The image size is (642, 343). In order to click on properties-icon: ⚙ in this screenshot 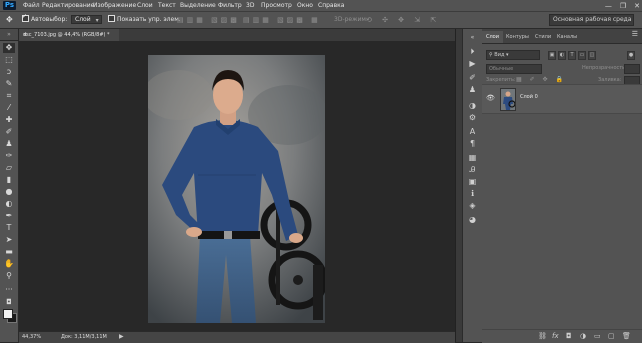, I will do `click(472, 118)`.